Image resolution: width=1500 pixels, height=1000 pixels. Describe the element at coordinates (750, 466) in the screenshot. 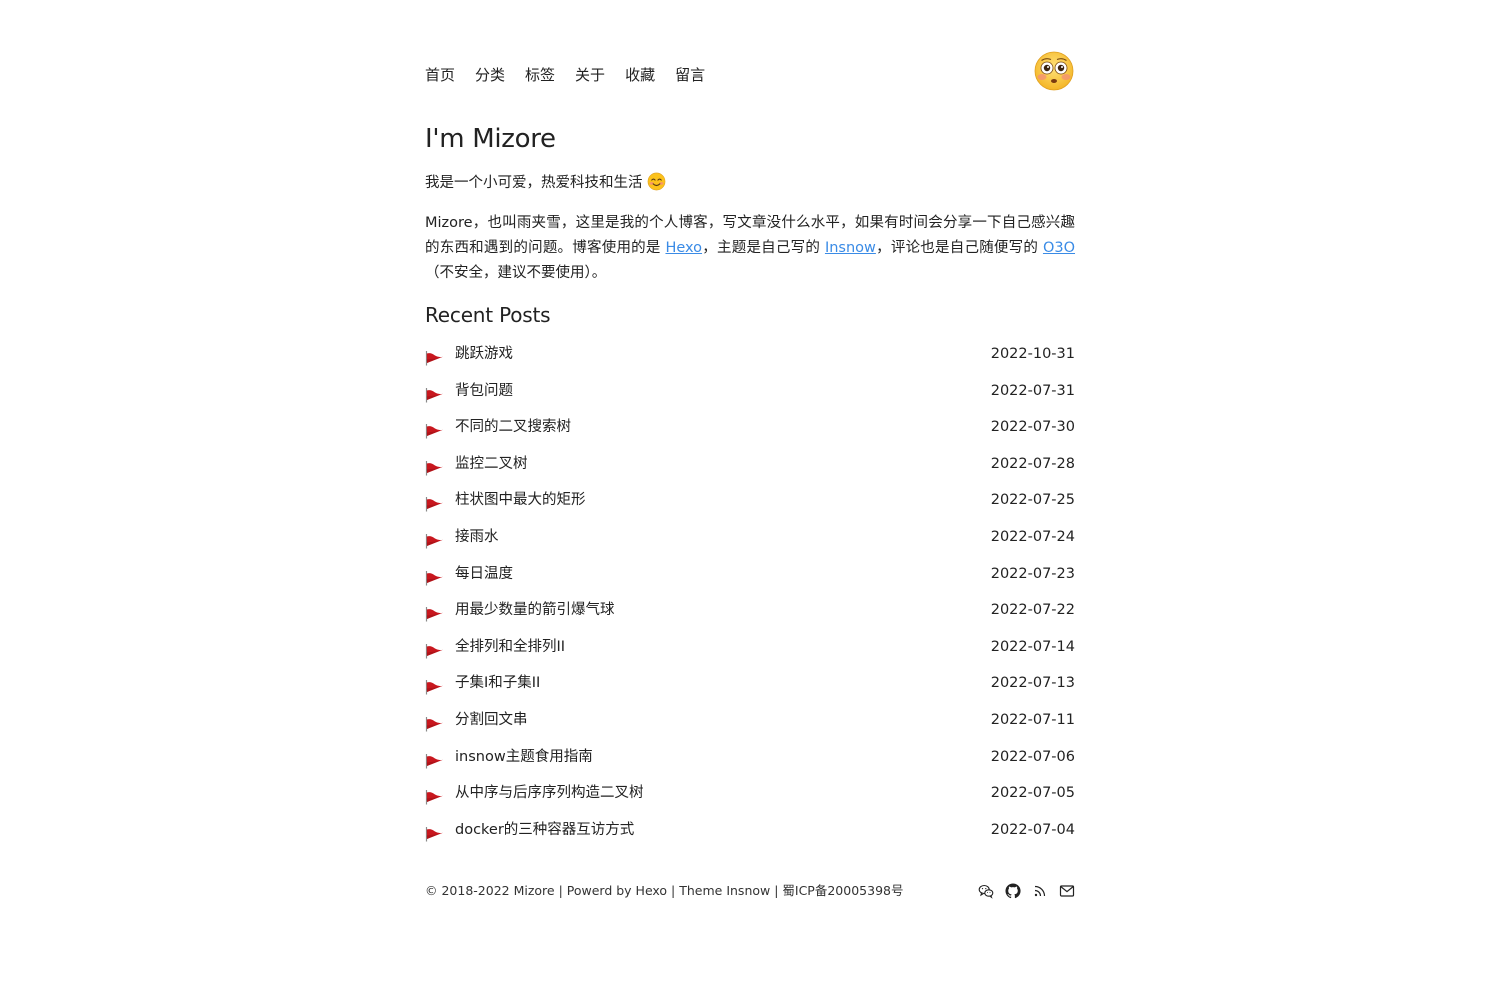

I see `post-item: 监控二叉树 2022-07-28` at that location.